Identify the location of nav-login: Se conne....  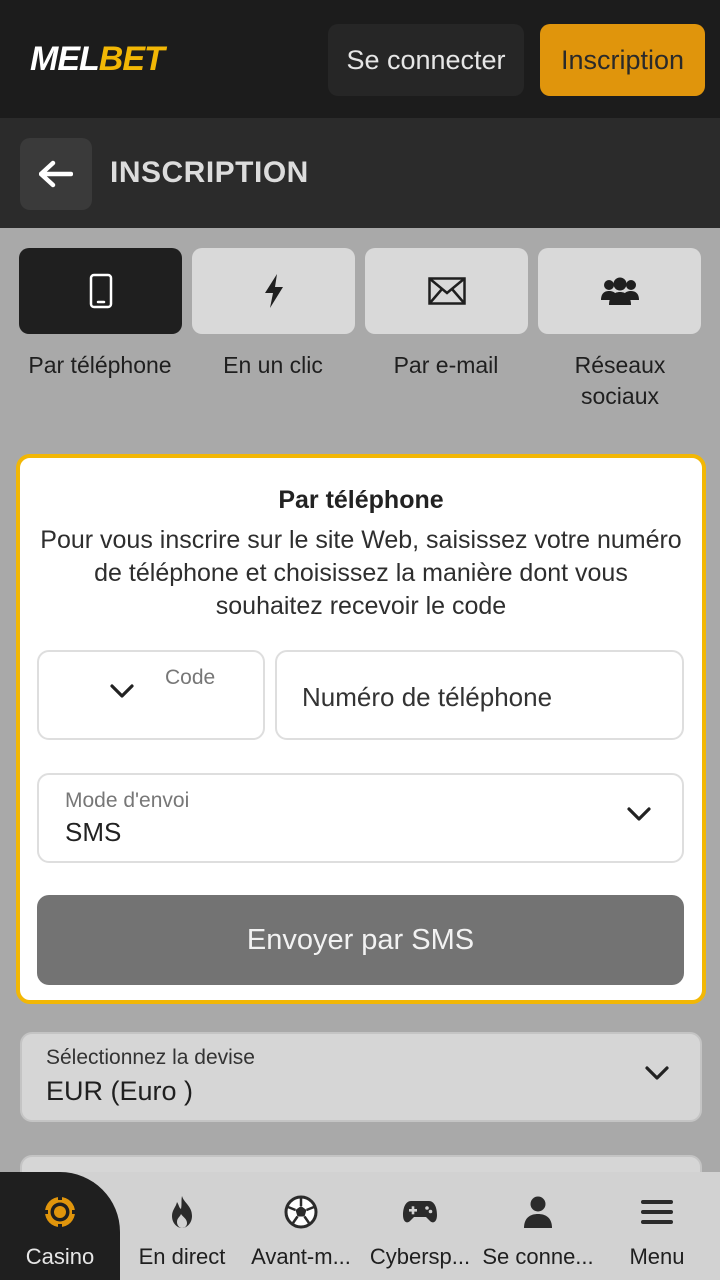
(538, 1226).